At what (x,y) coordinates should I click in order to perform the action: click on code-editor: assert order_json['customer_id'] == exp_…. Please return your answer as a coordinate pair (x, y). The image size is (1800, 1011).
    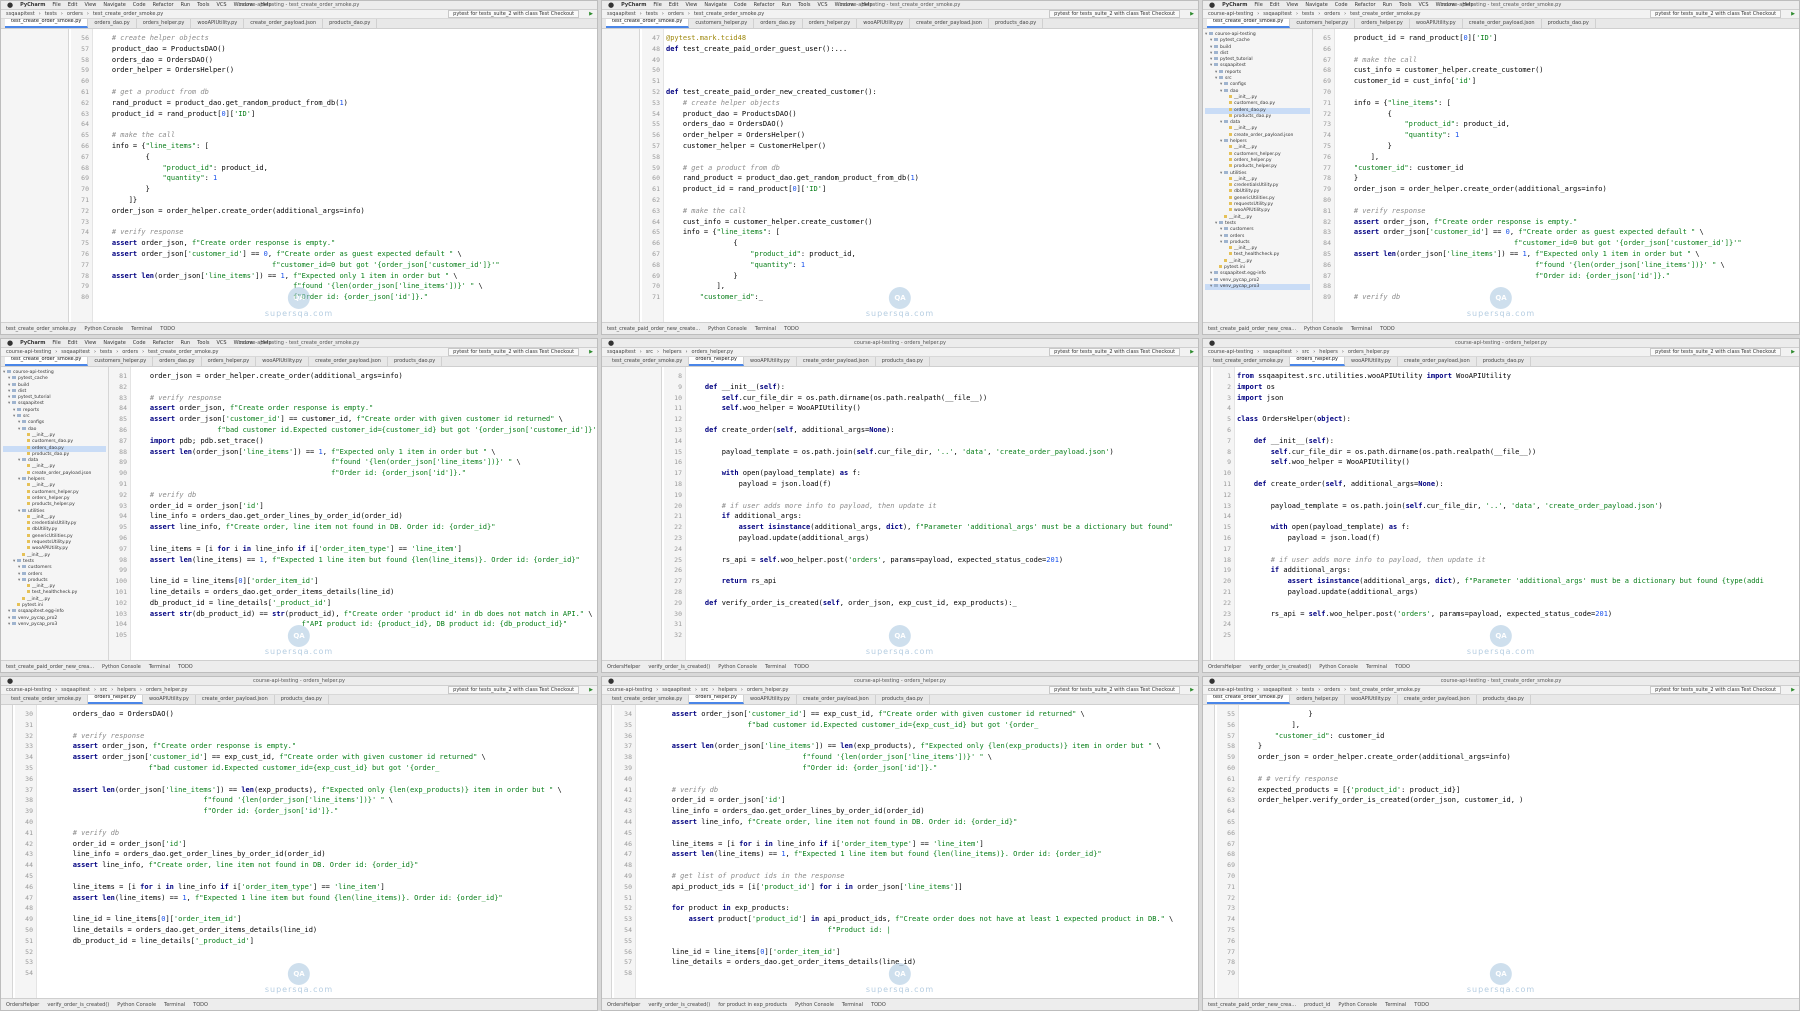
    Looking at the image, I should click on (918, 851).